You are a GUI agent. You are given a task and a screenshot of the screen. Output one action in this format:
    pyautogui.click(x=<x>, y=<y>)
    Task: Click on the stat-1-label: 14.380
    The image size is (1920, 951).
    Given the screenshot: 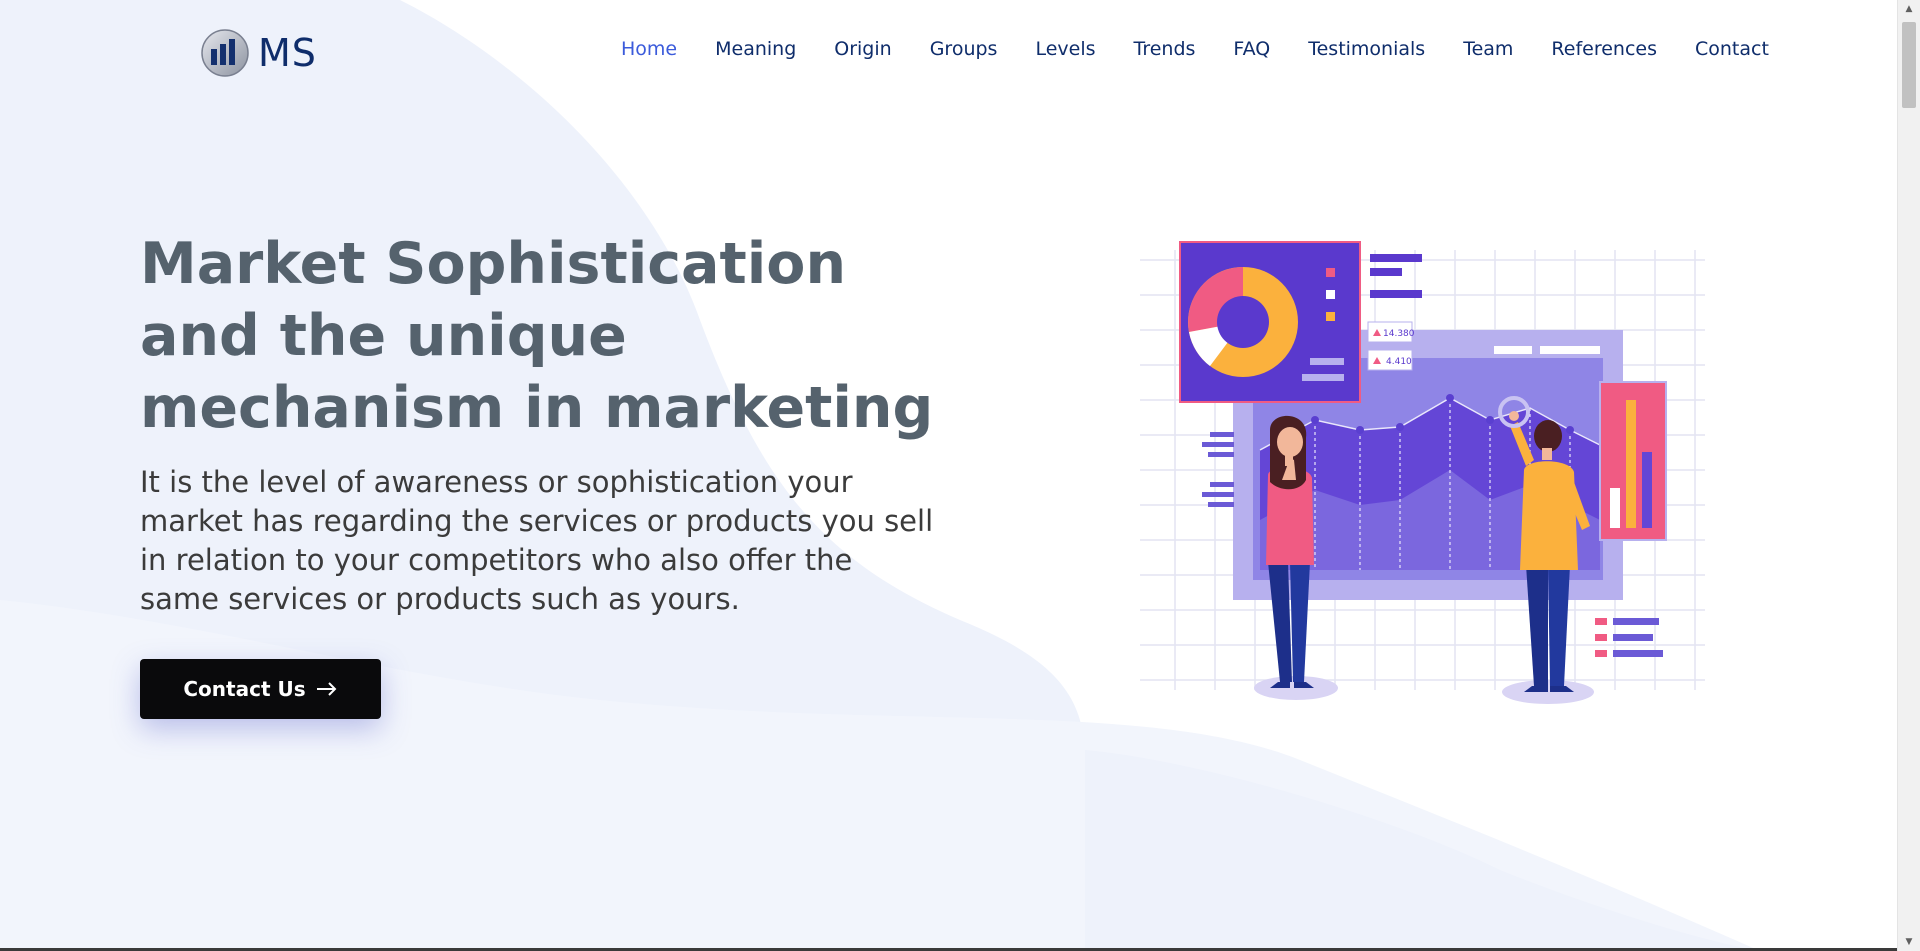 What is the action you would take?
    pyautogui.click(x=1399, y=334)
    